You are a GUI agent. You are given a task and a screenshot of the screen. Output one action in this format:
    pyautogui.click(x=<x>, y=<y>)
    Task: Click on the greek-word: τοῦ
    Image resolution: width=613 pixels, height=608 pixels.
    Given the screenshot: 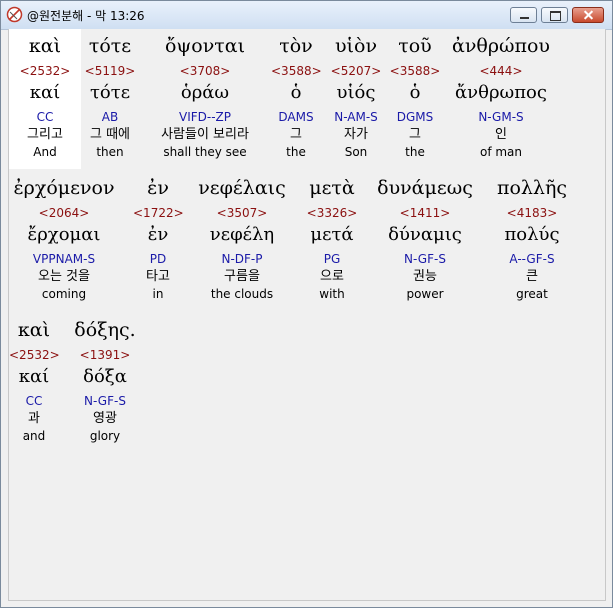 What is the action you would take?
    pyautogui.click(x=415, y=46)
    